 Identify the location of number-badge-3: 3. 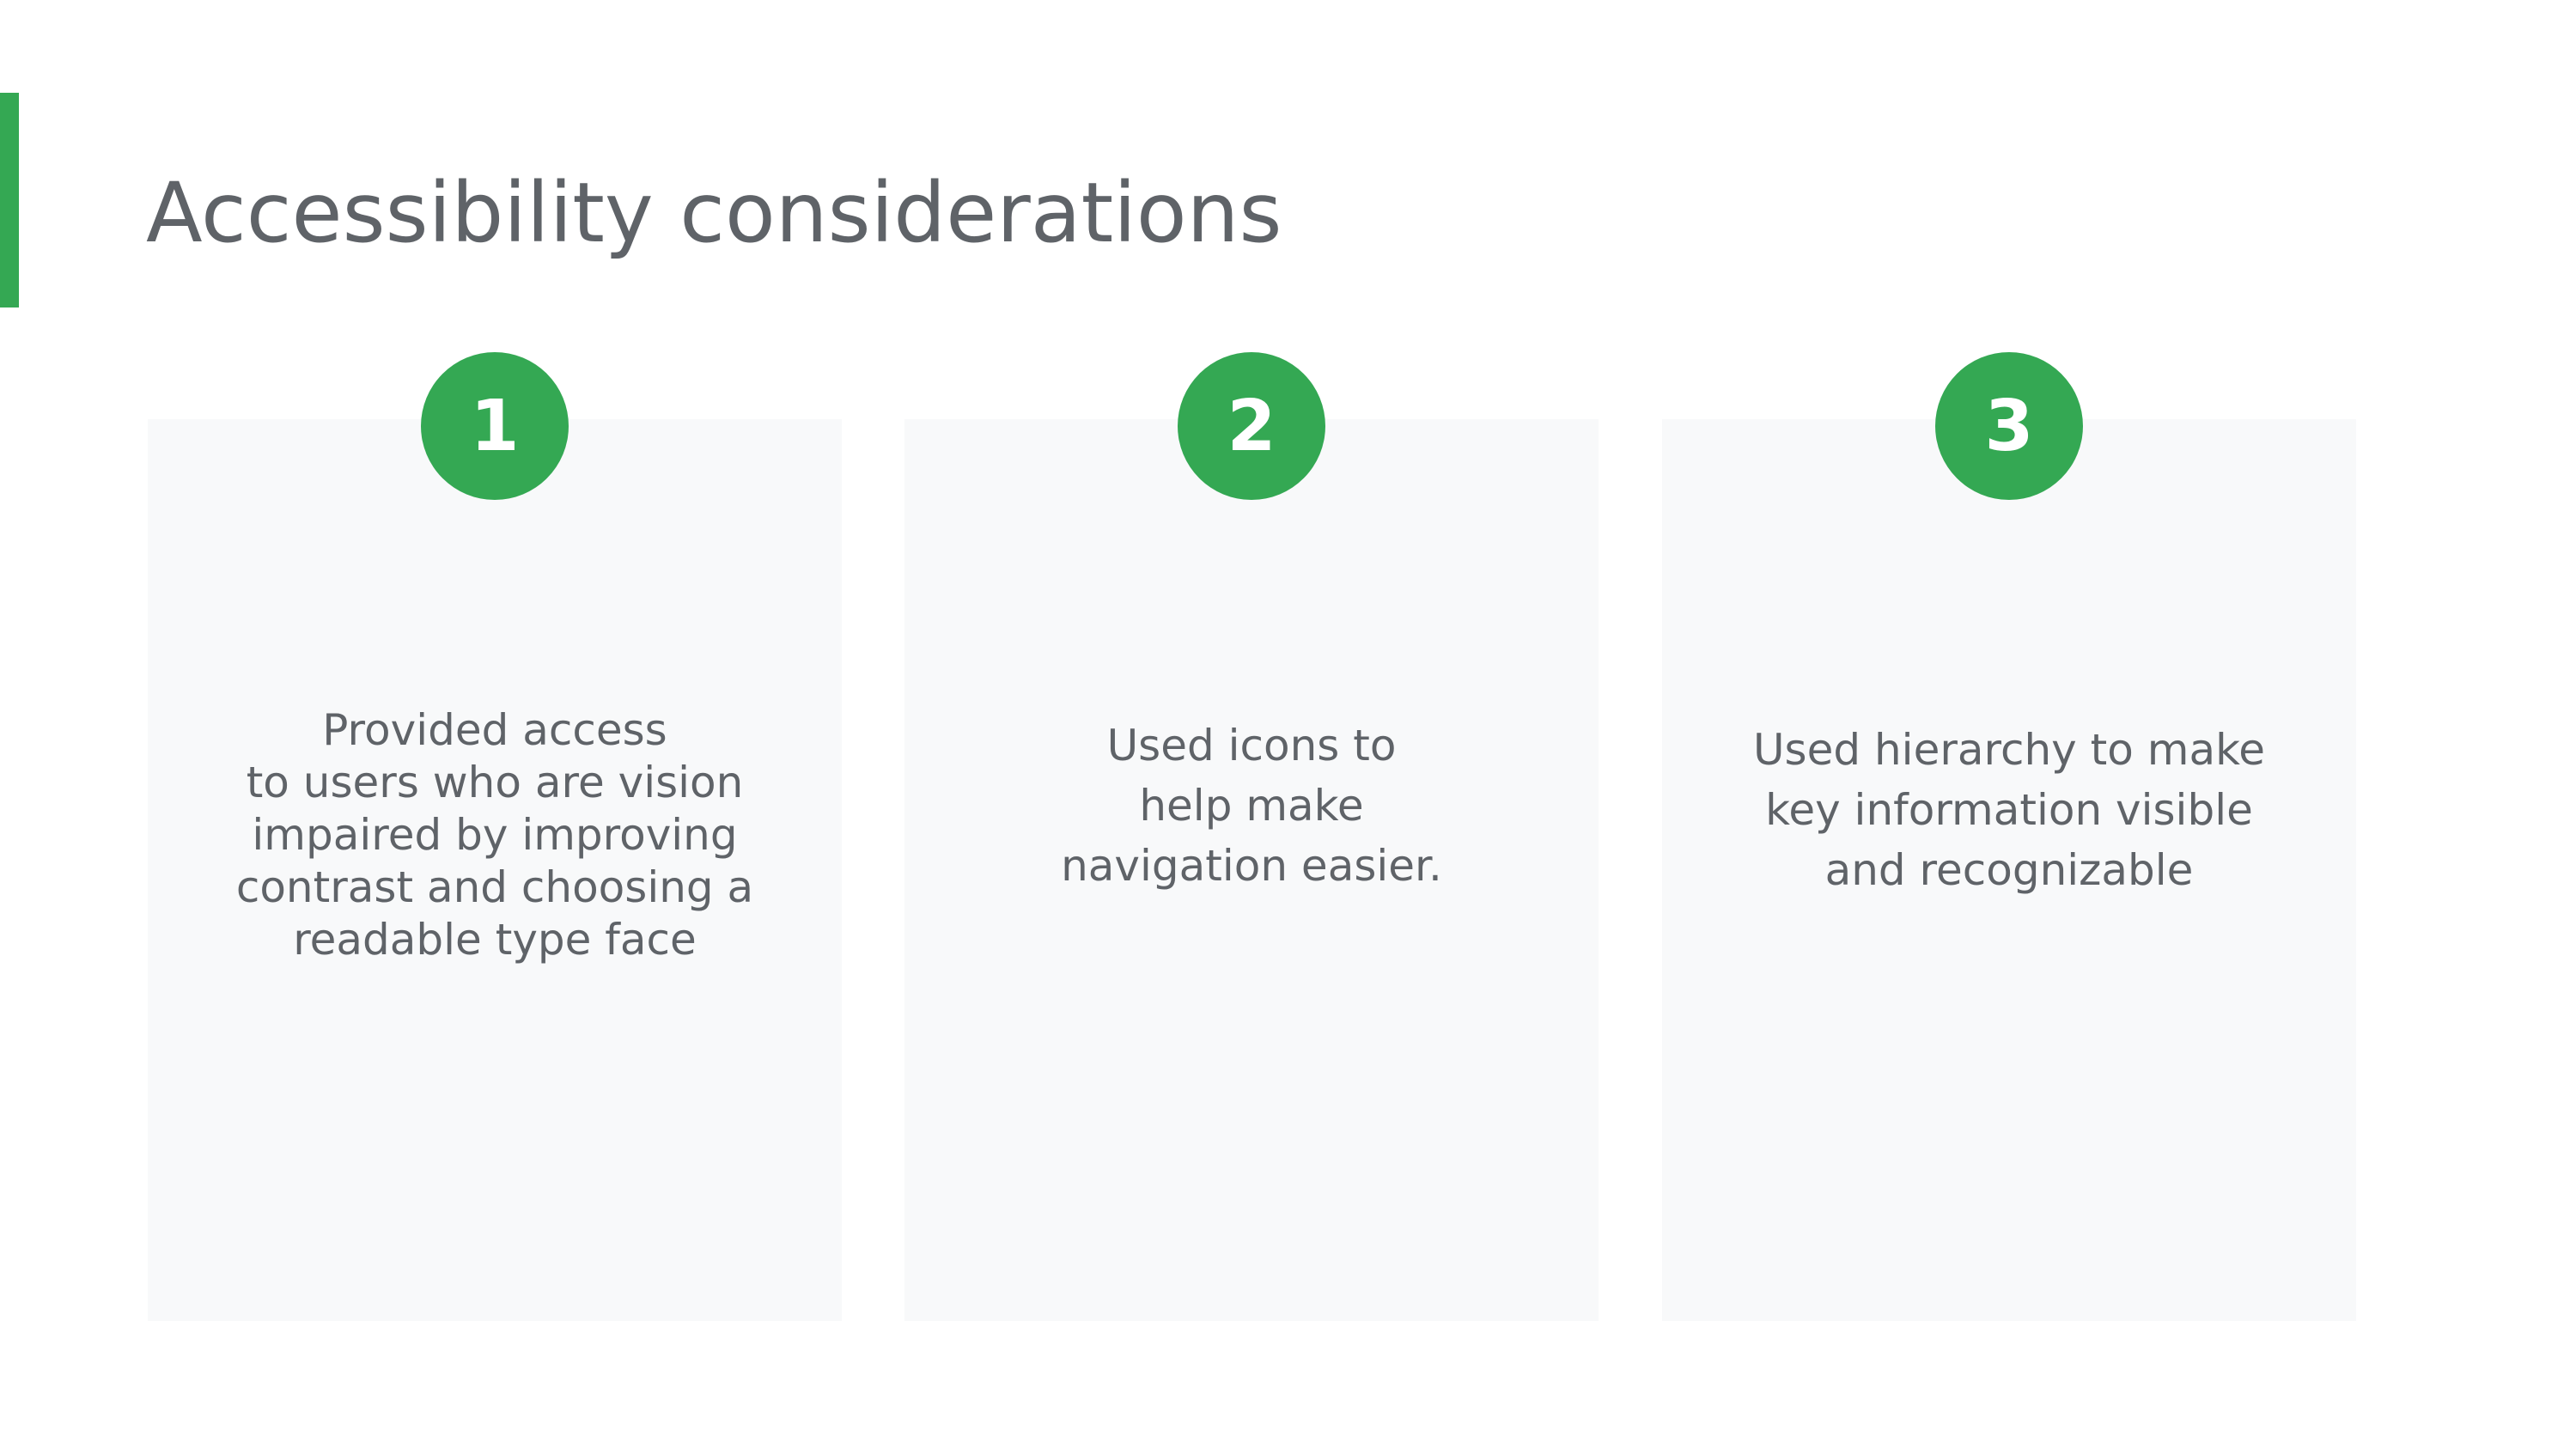
(2009, 426).